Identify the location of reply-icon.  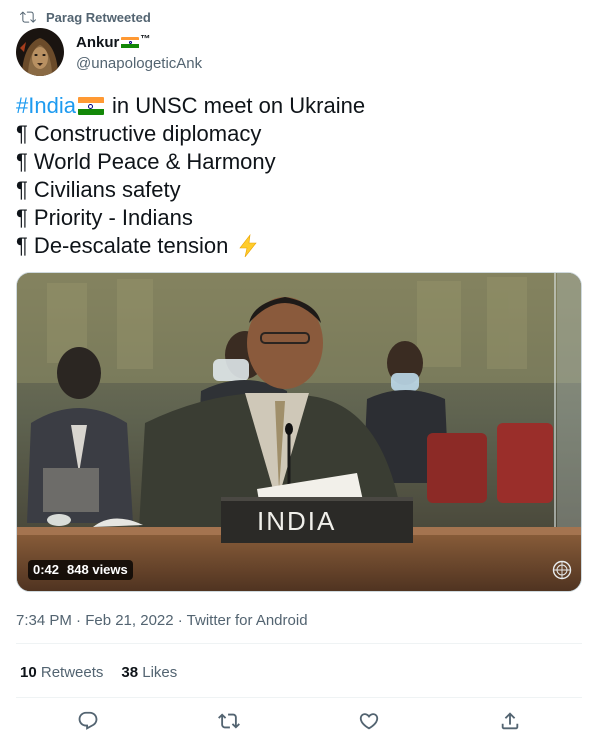
(88, 721).